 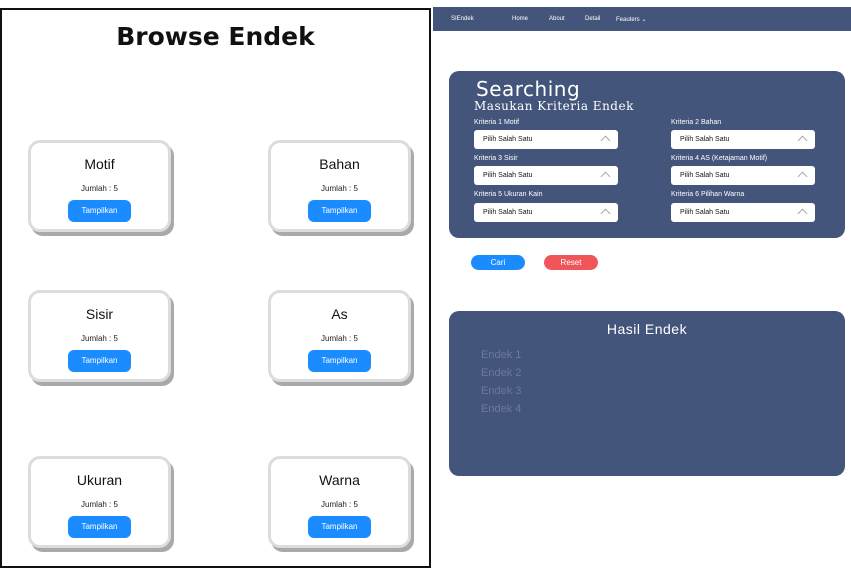 I want to click on card-title: Sisir, so click(x=99, y=314).